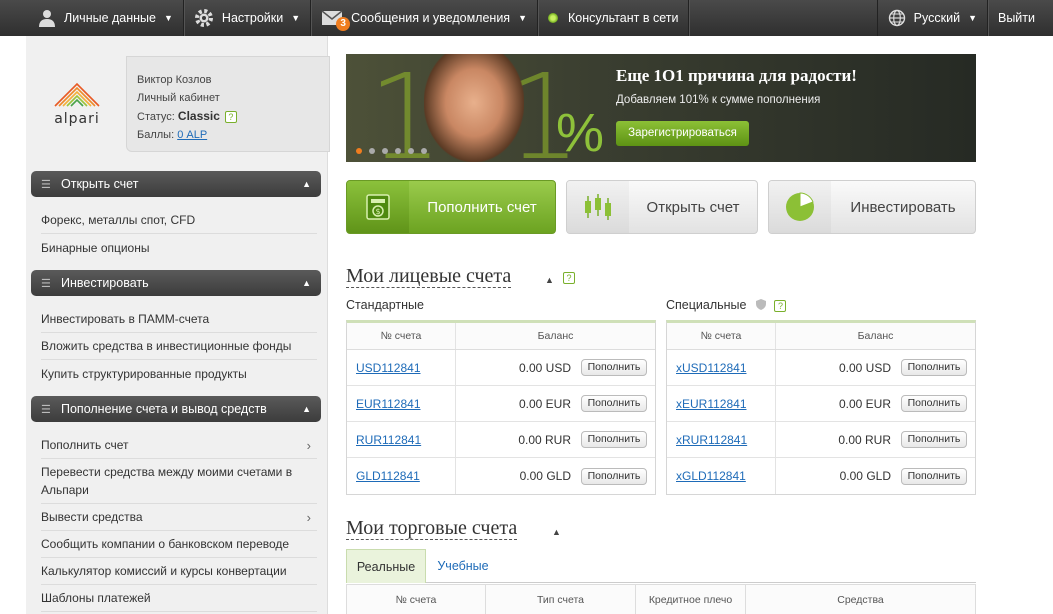  What do you see at coordinates (248, 18) in the screenshot?
I see `settings-menu: Настройки ▼` at bounding box center [248, 18].